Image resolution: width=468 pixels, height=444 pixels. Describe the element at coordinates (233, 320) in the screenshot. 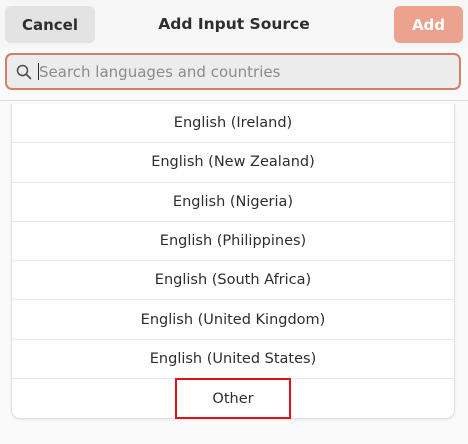

I see `list-item-english-united-kingdom: English (United Kingdom)` at that location.